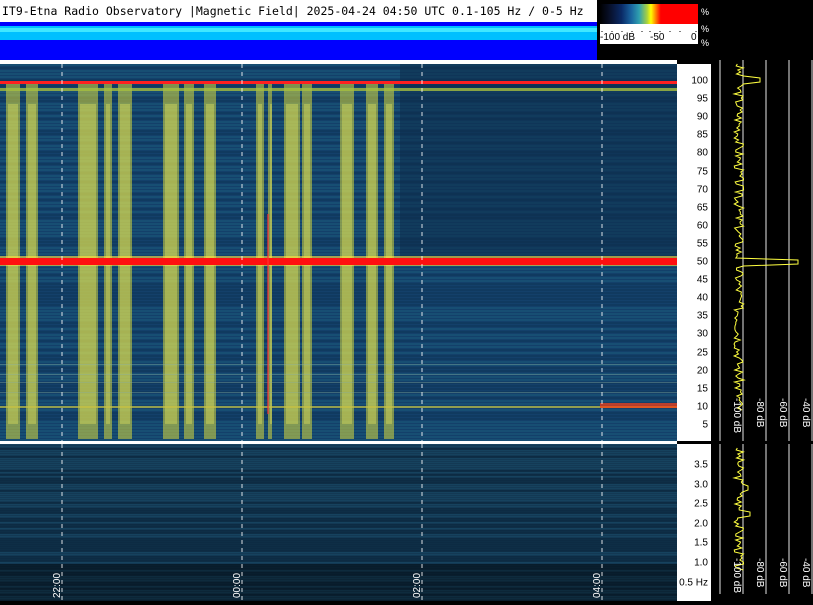  What do you see at coordinates (702, 171) in the screenshot?
I see `frequency-tick-label: 75` at bounding box center [702, 171].